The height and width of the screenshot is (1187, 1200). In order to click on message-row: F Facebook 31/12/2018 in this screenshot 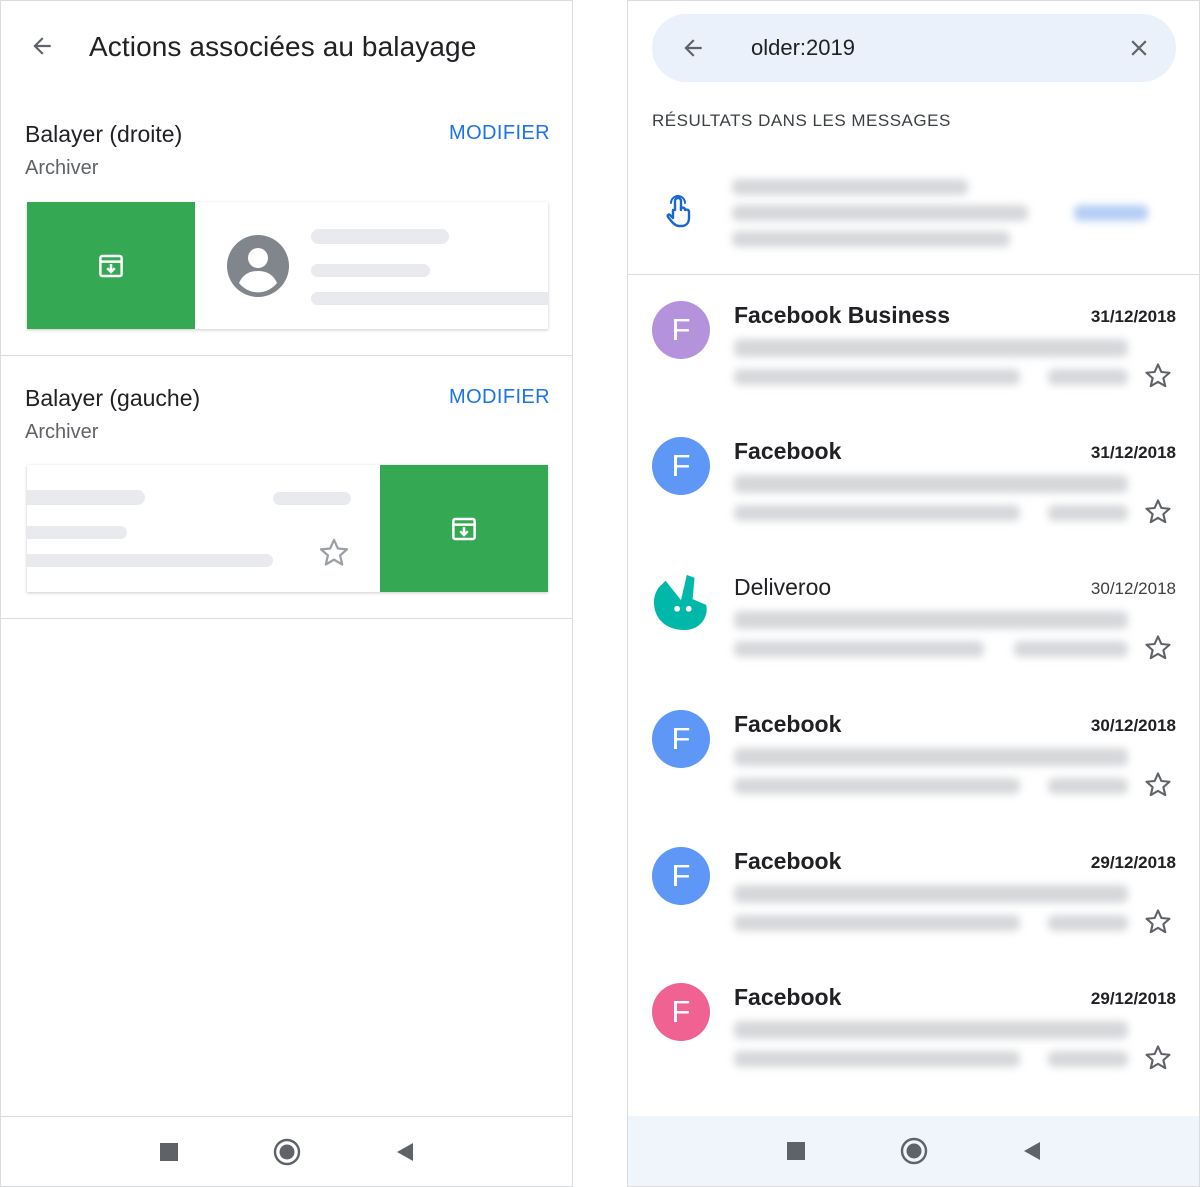, I will do `click(913, 479)`.